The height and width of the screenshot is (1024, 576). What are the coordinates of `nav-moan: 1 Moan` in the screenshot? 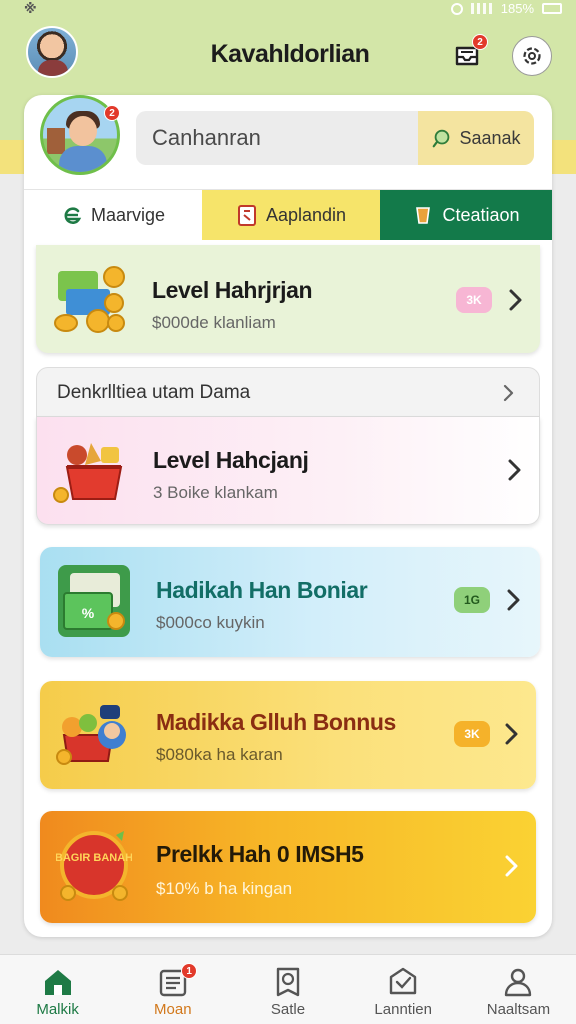 It's located at (172, 989).